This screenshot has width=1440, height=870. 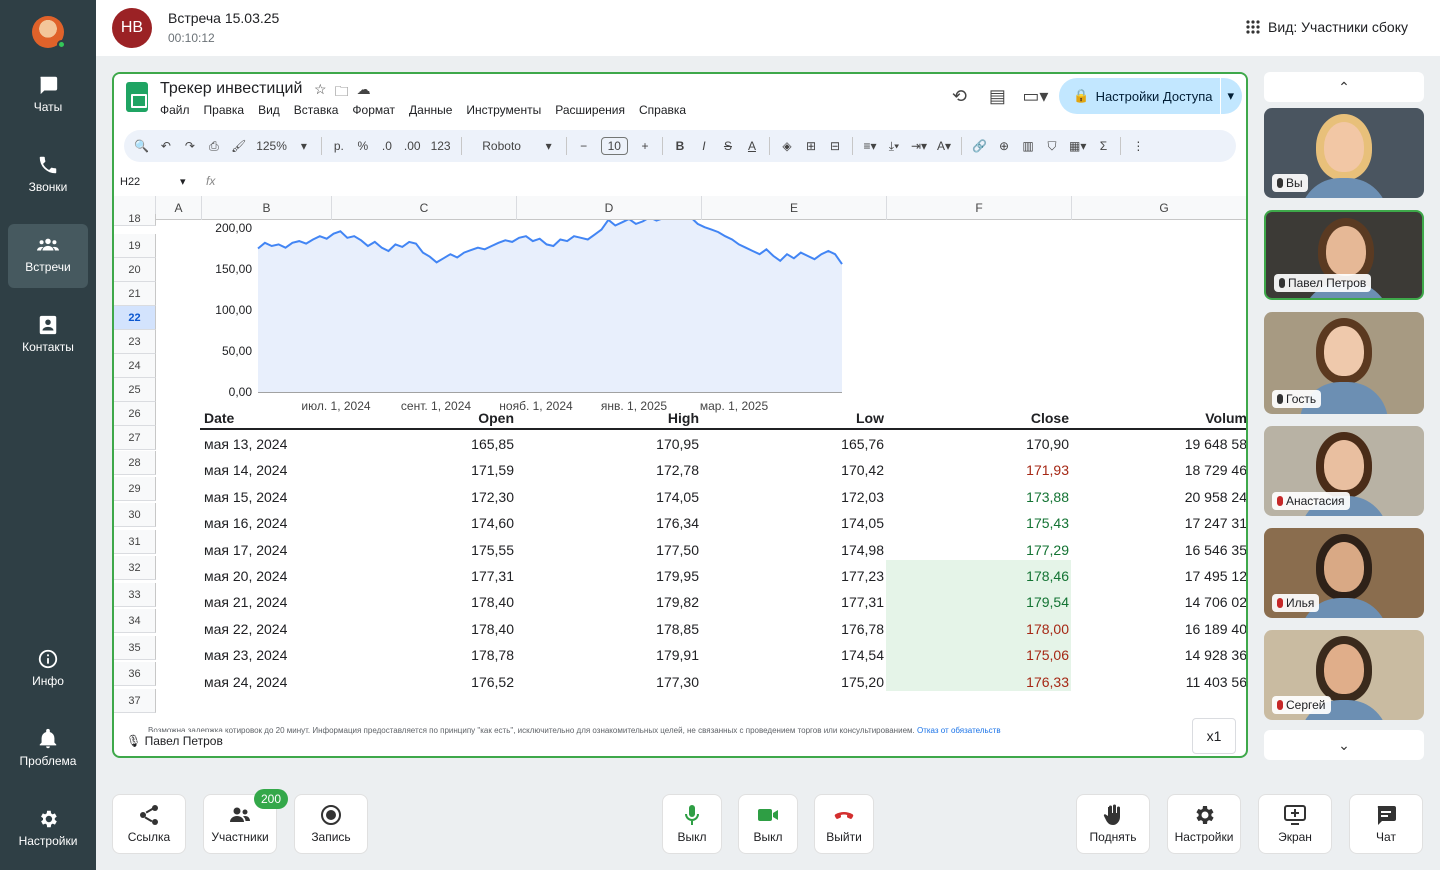 What do you see at coordinates (677, 682) in the screenshot?
I see `cell-high: 177,30` at bounding box center [677, 682].